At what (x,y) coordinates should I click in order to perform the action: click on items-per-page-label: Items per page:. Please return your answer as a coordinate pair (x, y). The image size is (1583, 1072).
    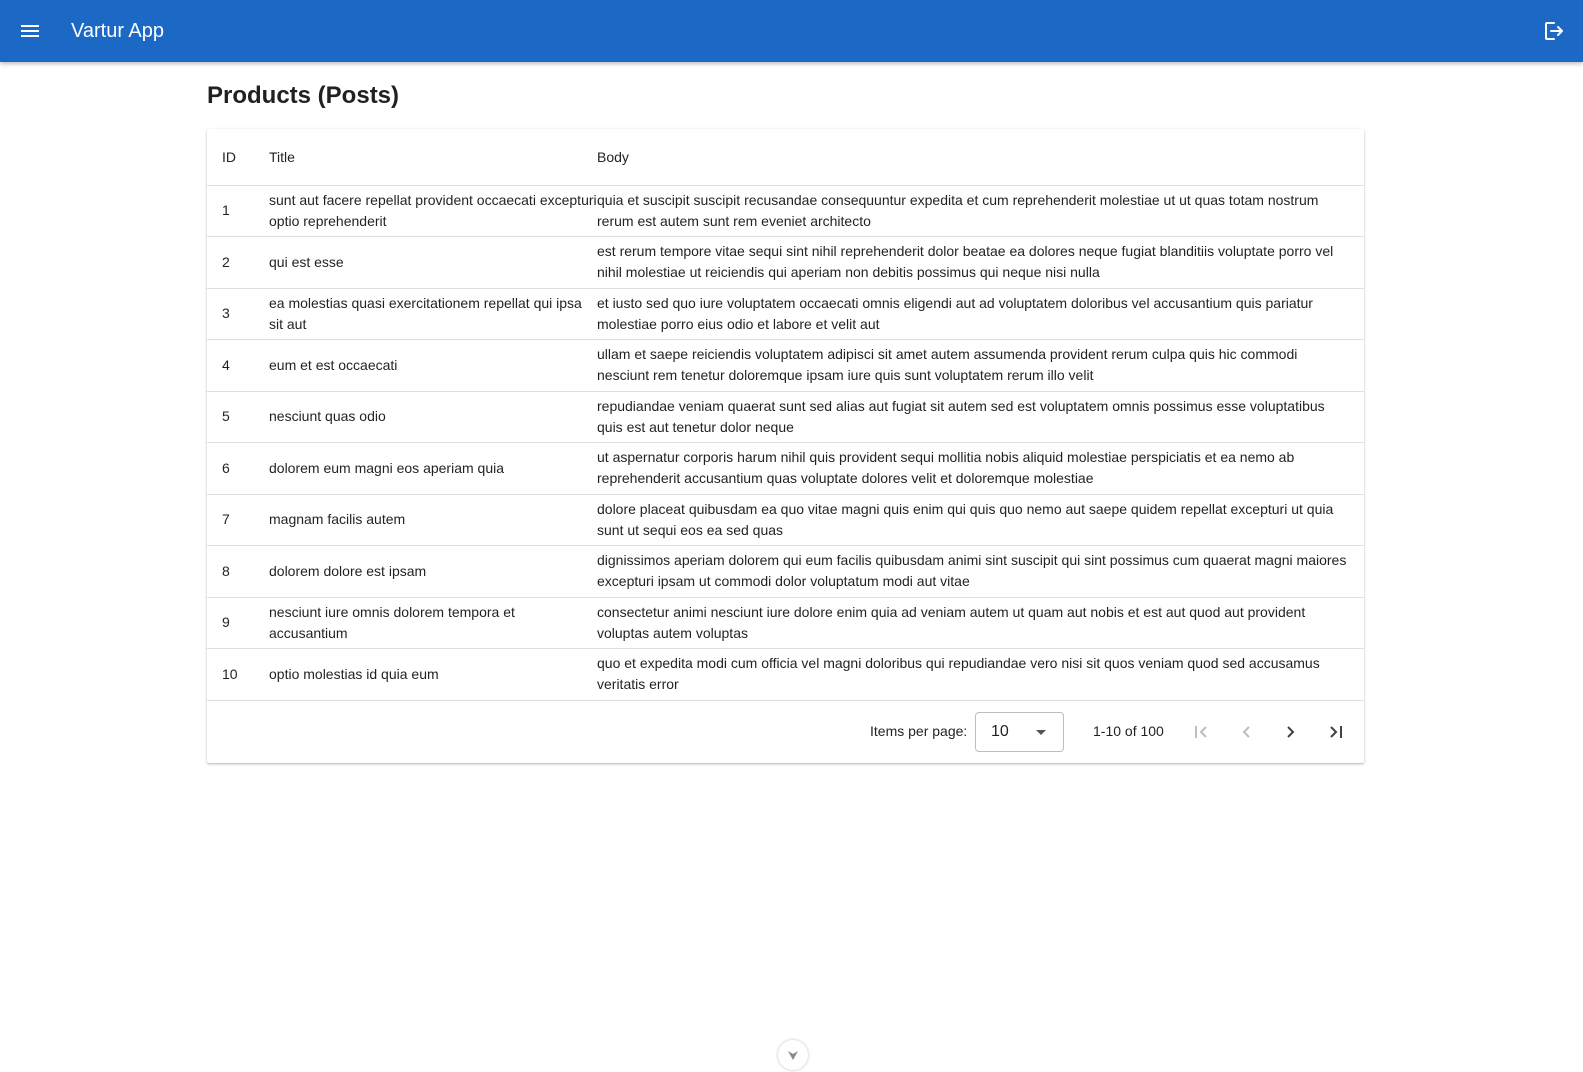
    Looking at the image, I should click on (919, 731).